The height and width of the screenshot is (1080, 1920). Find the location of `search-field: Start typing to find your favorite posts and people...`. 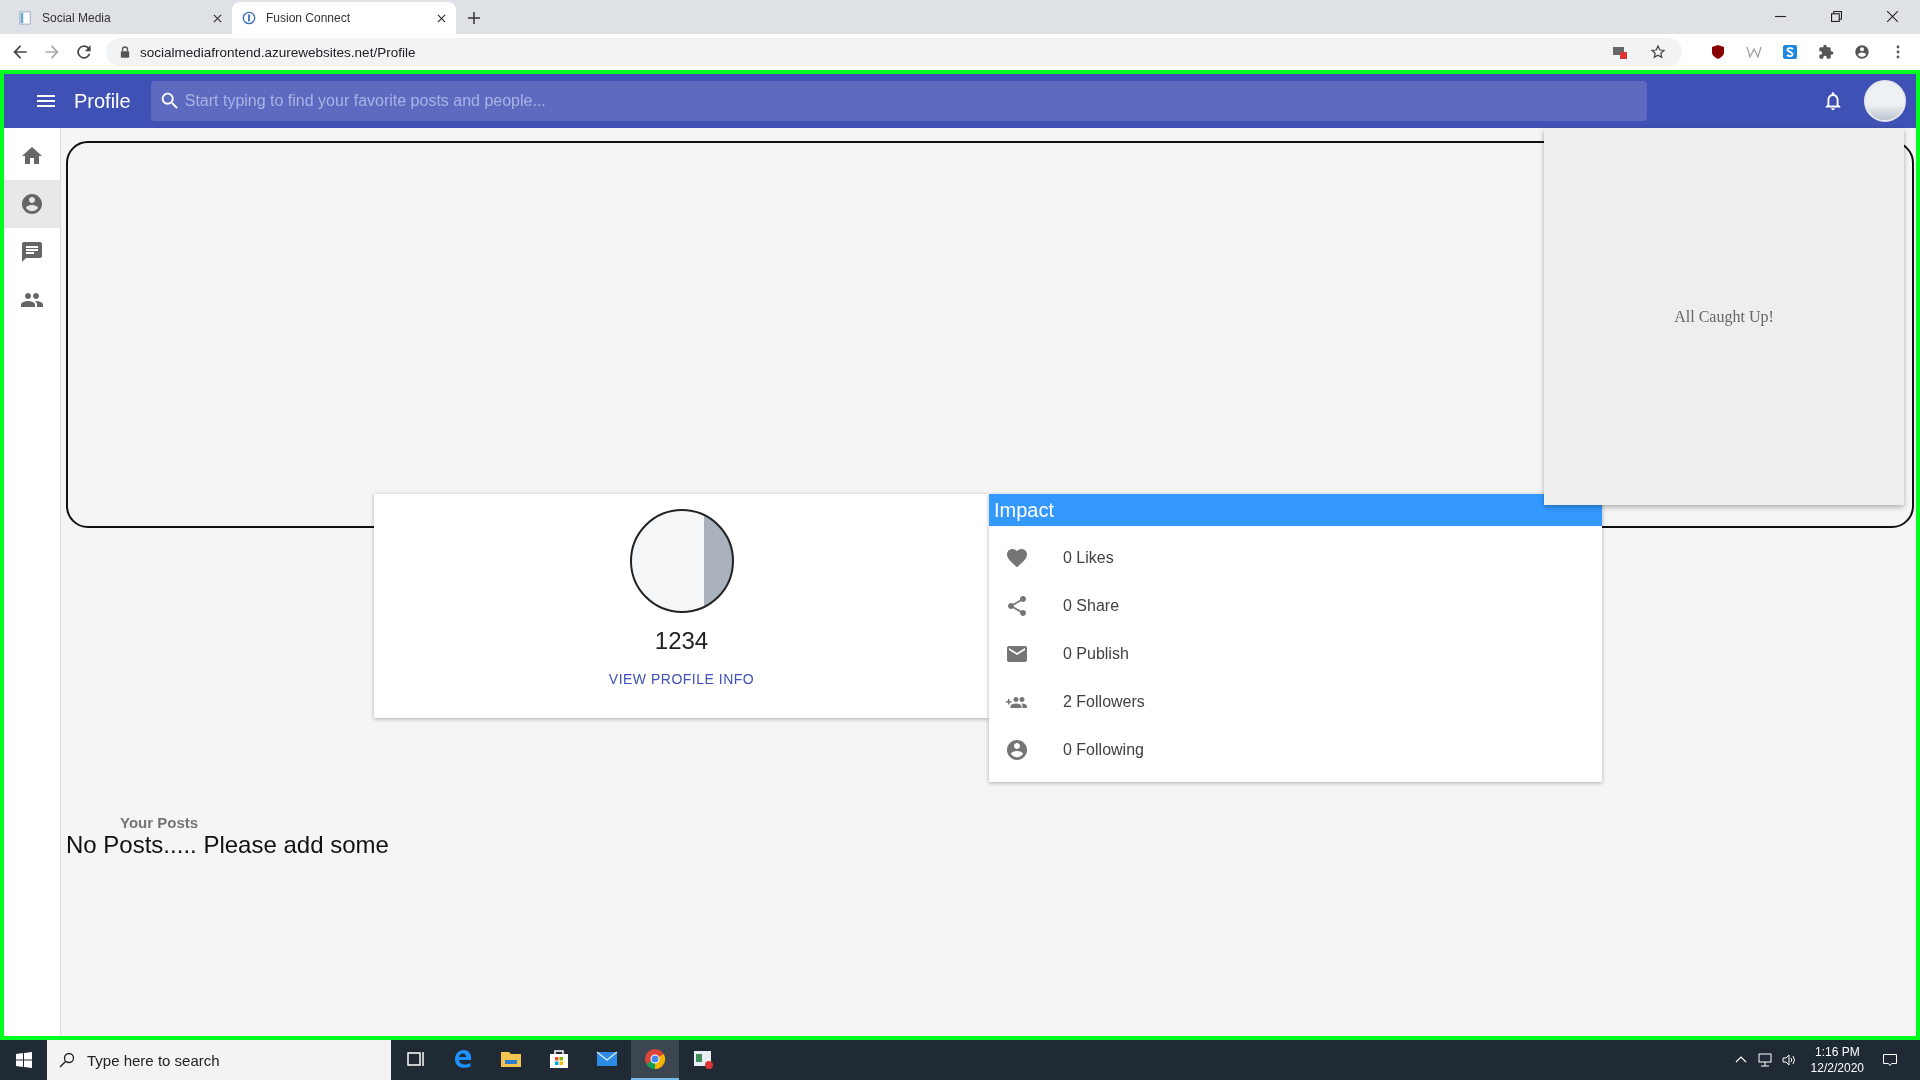

search-field: Start typing to find your favorite posts and people... is located at coordinates (898, 101).